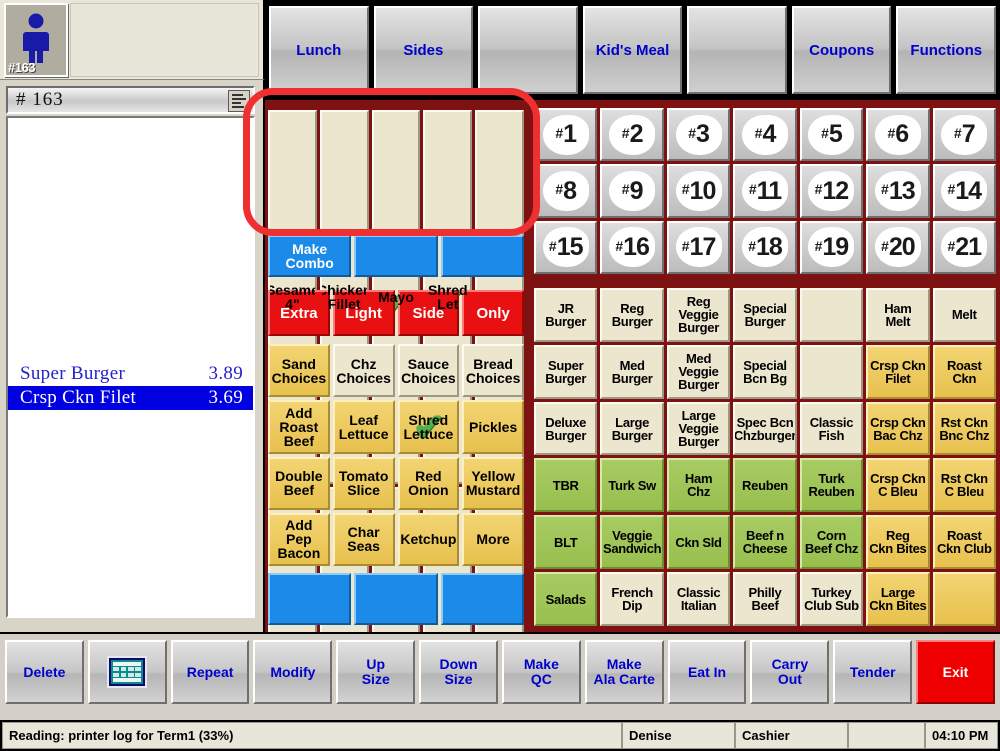 The height and width of the screenshot is (751, 1000). I want to click on menu-item-crsp-ckn-c-bleu: Crsp Ckn C Bleu, so click(898, 485).